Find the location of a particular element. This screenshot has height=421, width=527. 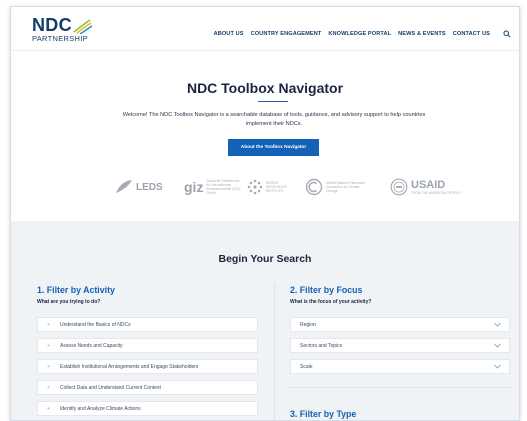

nav-knowledge-portal: KNOWLEDGE PORTAL is located at coordinates (359, 34).